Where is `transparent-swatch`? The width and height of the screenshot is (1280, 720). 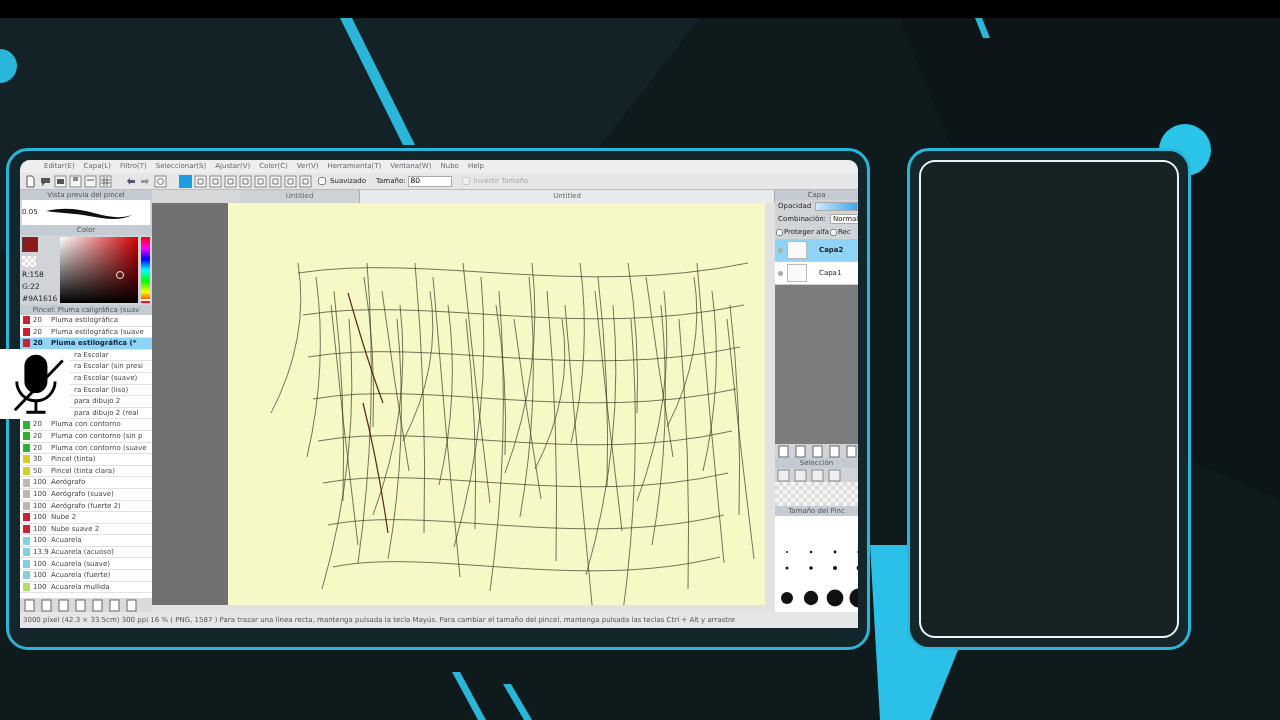
transparent-swatch is located at coordinates (29, 261).